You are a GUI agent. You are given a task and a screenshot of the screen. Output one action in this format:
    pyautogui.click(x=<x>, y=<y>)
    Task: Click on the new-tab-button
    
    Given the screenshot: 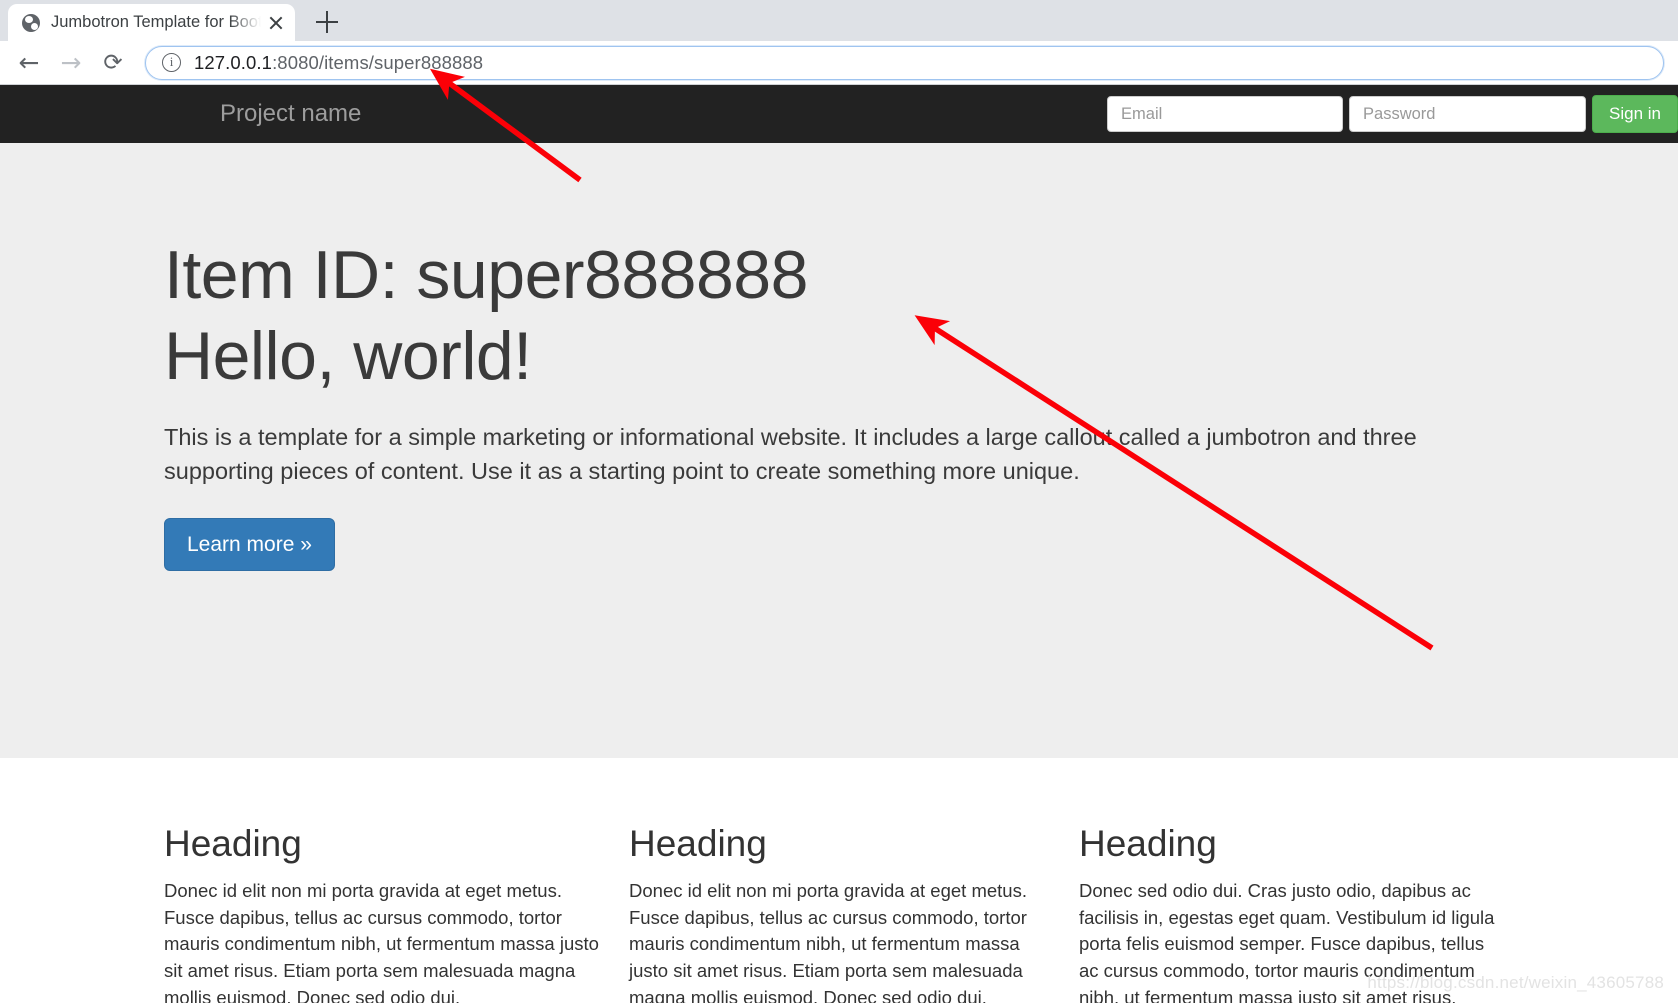 What is the action you would take?
    pyautogui.click(x=327, y=21)
    